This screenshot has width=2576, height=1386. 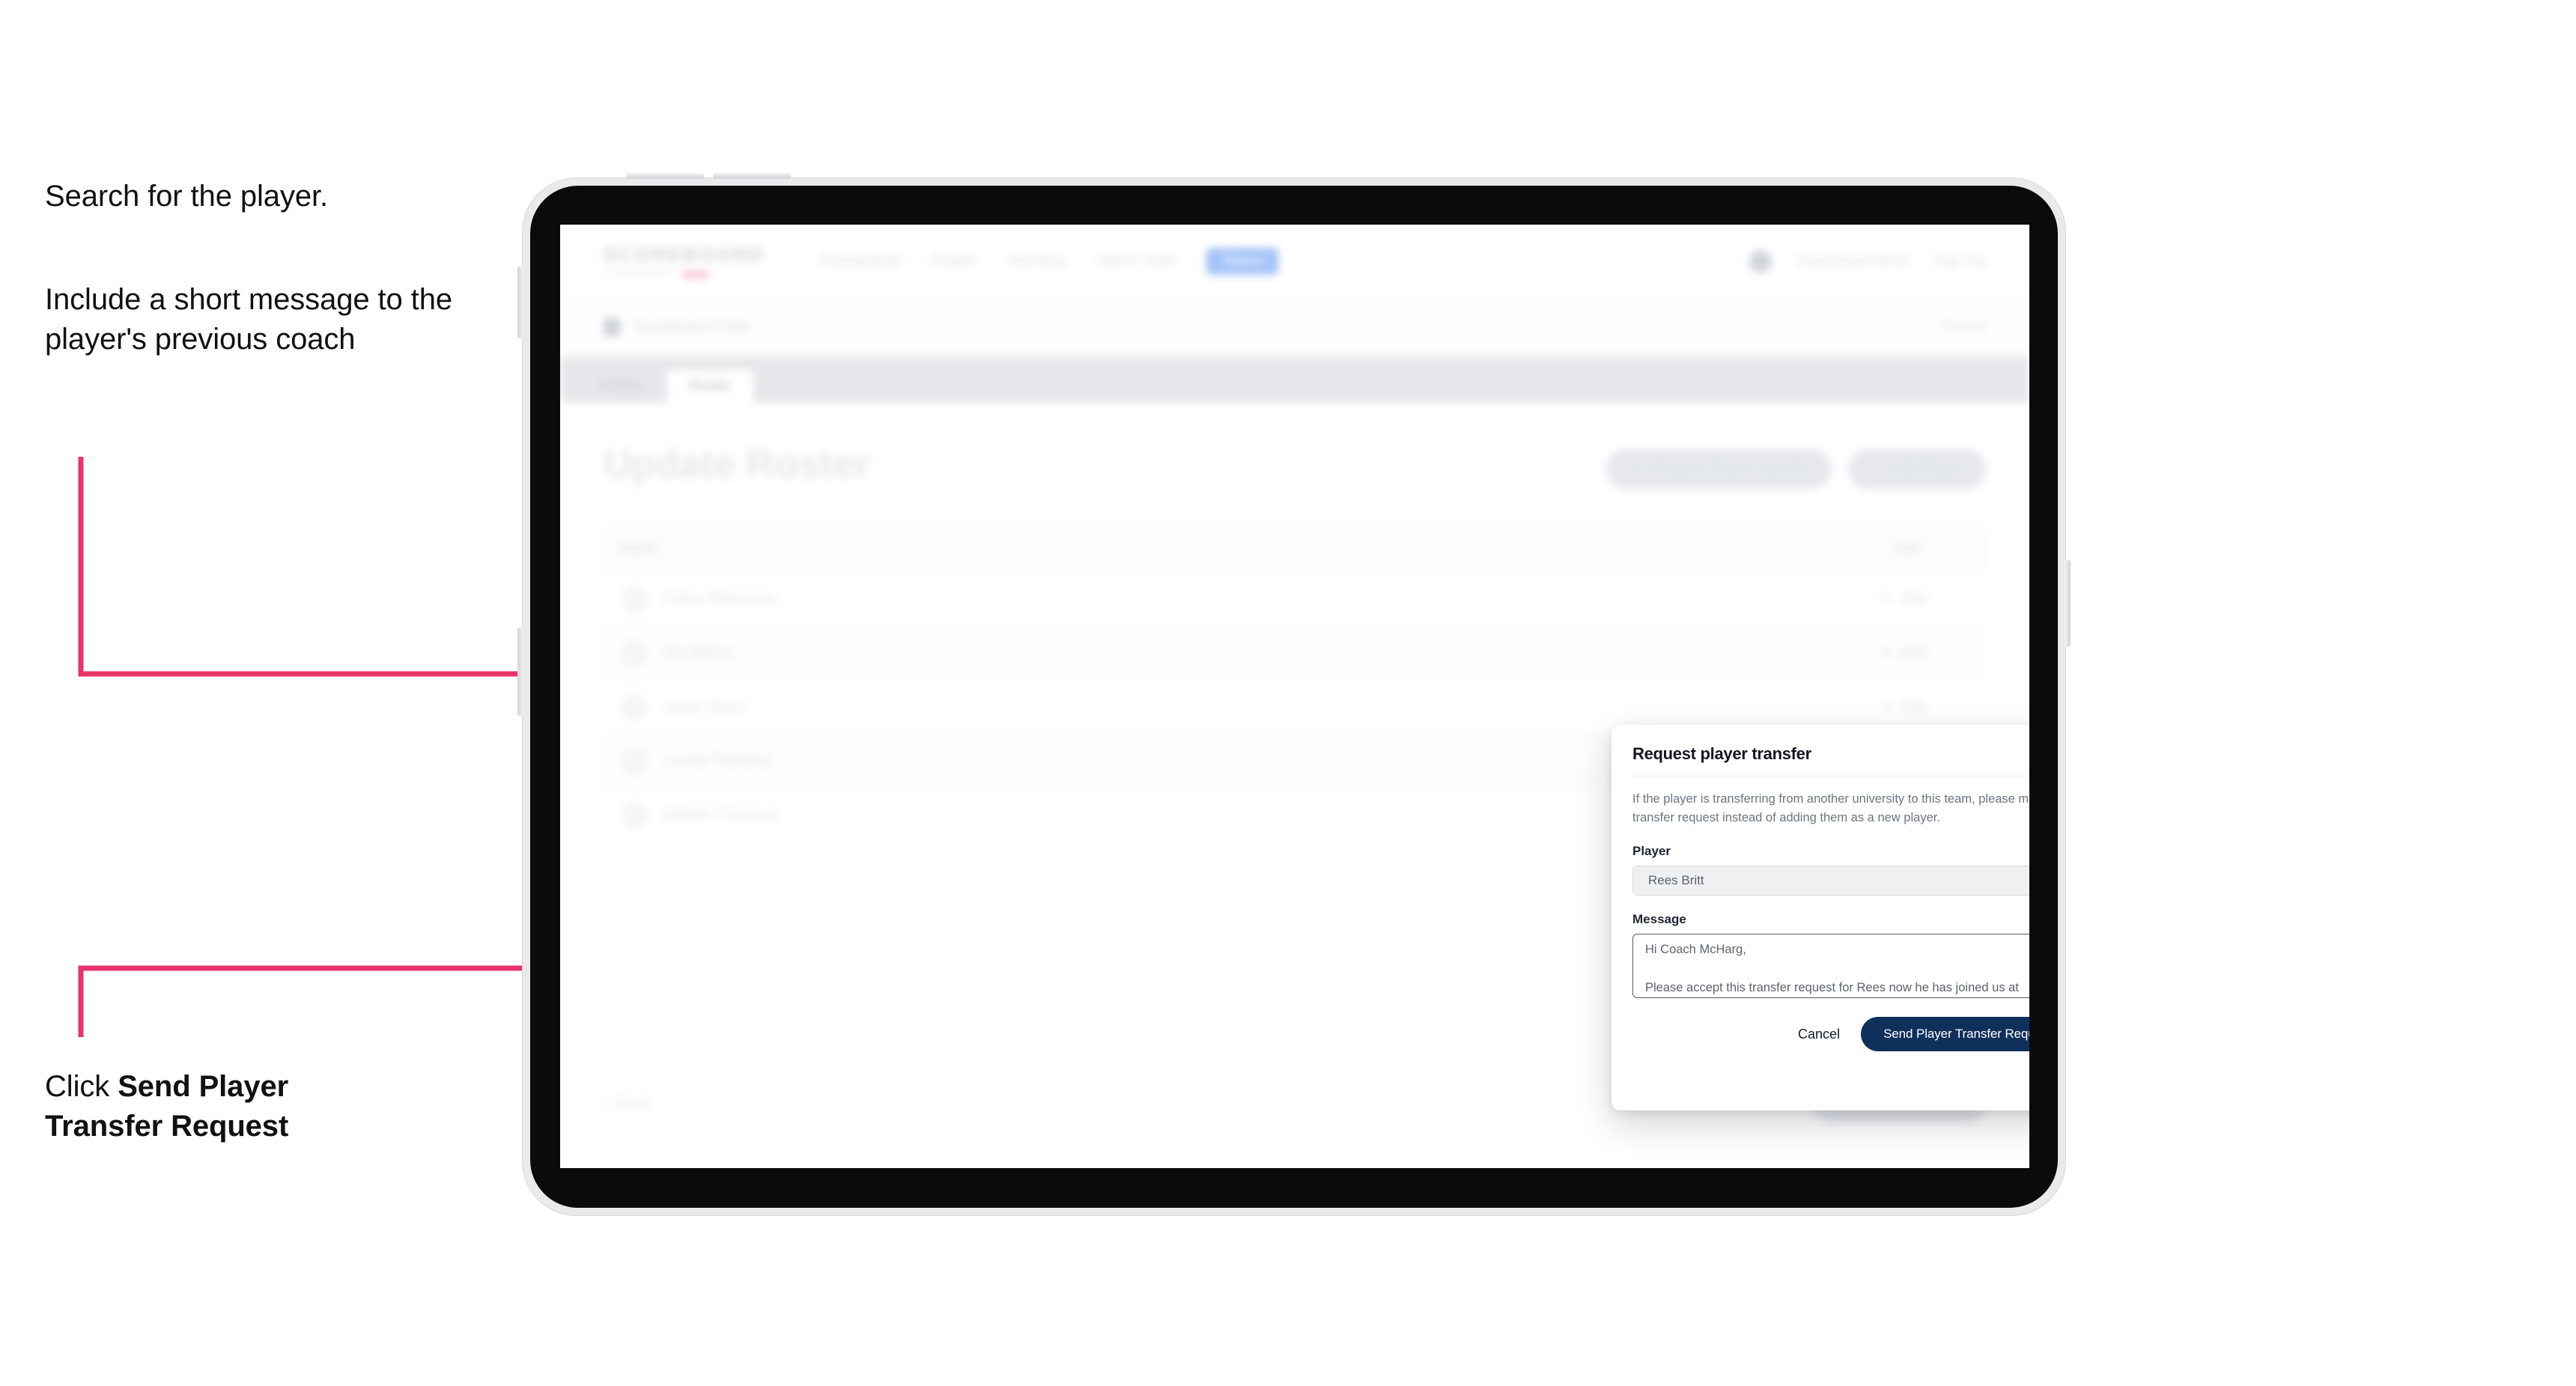 I want to click on player-search-input, so click(x=1830, y=881).